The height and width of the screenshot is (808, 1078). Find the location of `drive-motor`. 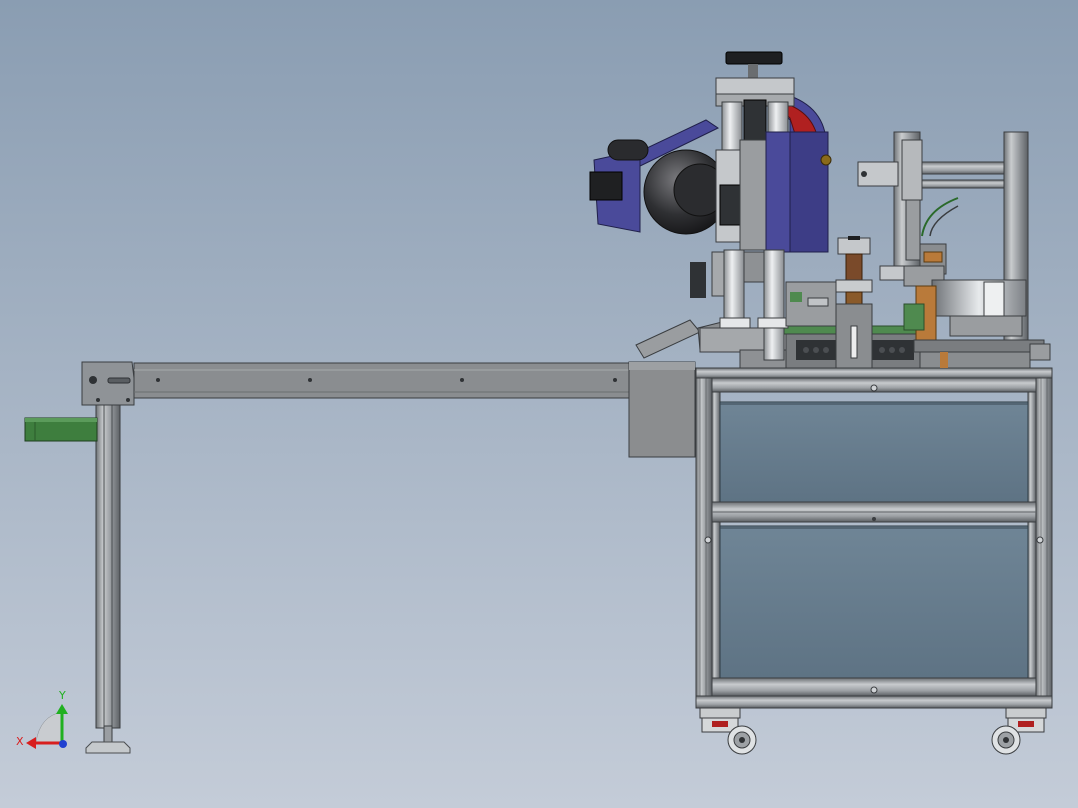

drive-motor is located at coordinates (673, 191).